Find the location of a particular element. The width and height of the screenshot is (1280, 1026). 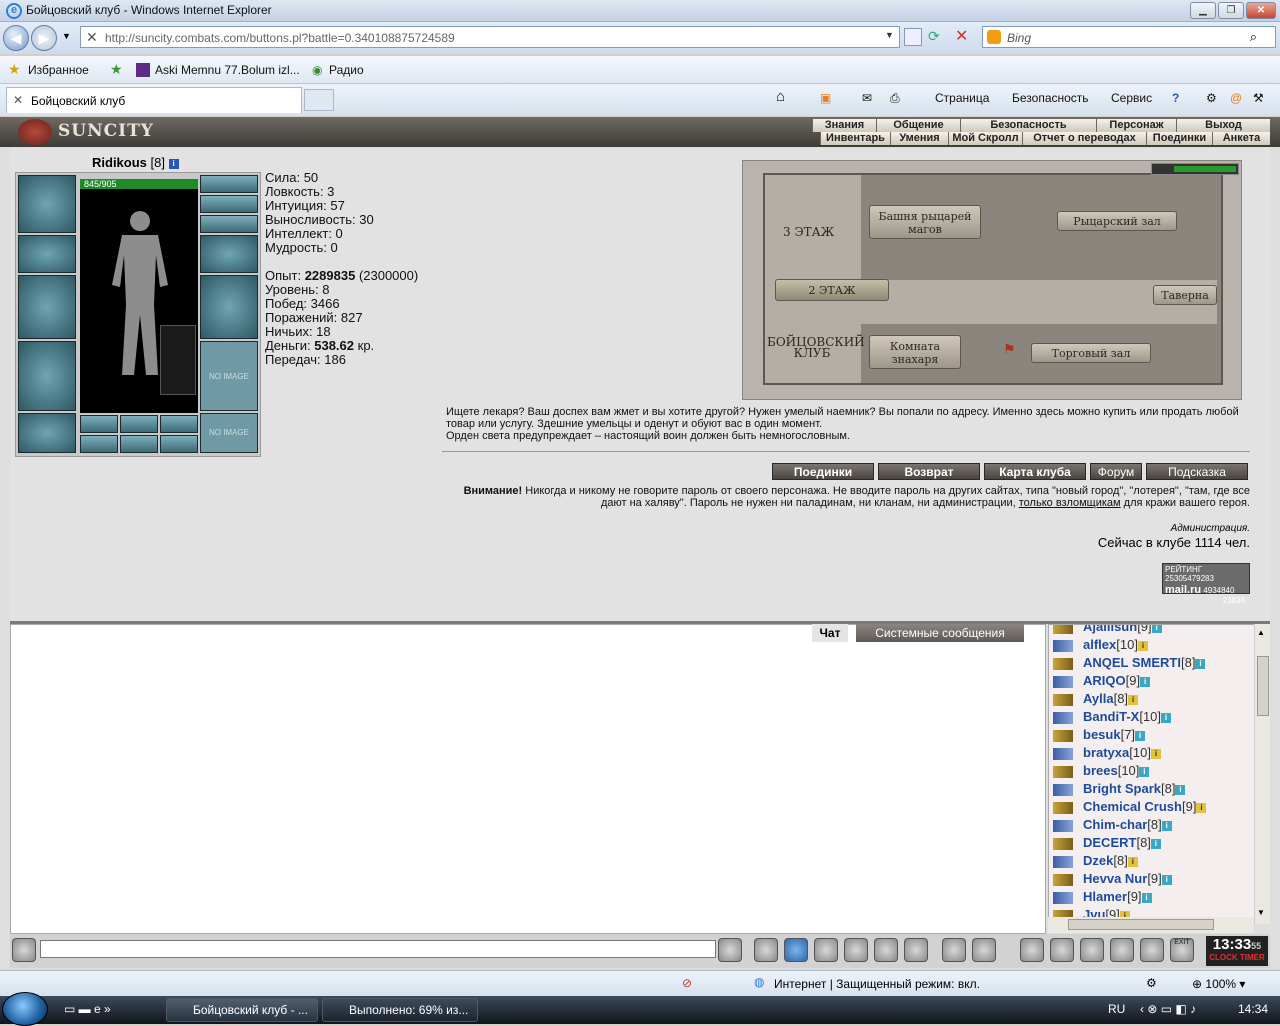

minimize-button: ▁ is located at coordinates (1203, 10).